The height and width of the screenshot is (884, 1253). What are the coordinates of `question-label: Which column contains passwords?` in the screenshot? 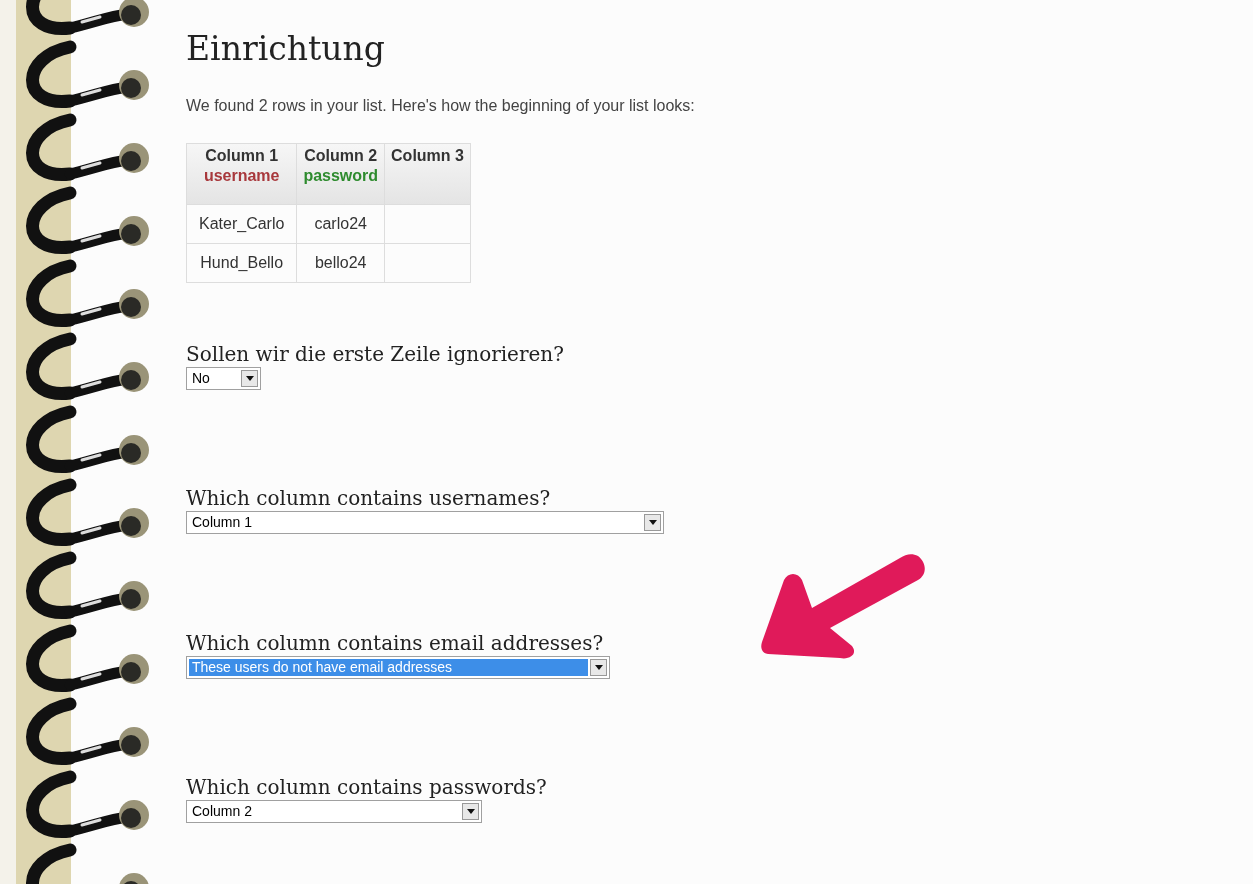 It's located at (367, 787).